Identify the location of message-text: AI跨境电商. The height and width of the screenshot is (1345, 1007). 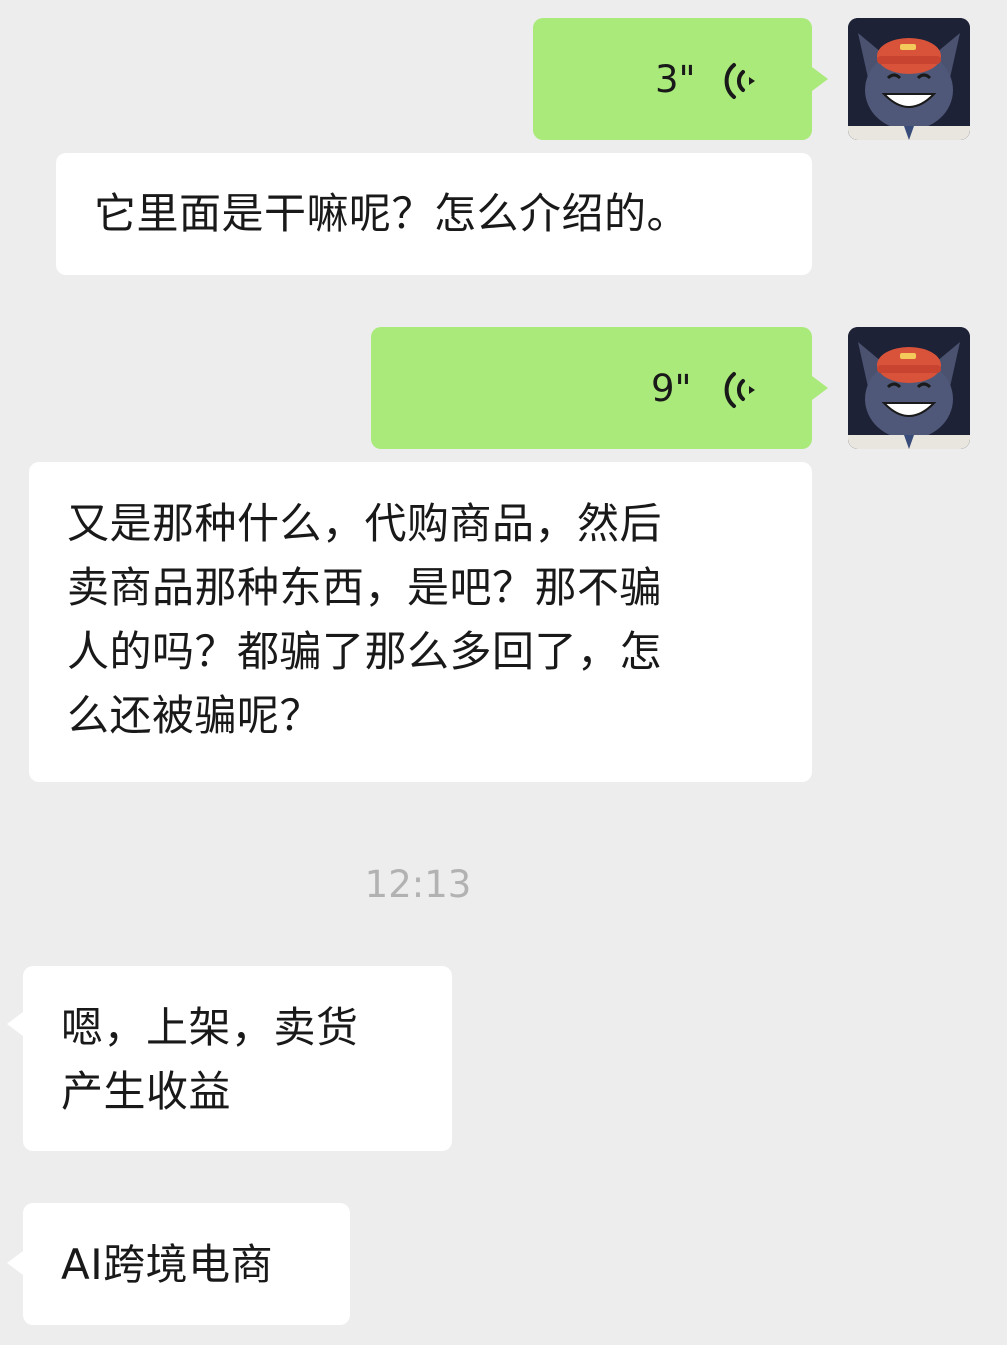
(167, 1264).